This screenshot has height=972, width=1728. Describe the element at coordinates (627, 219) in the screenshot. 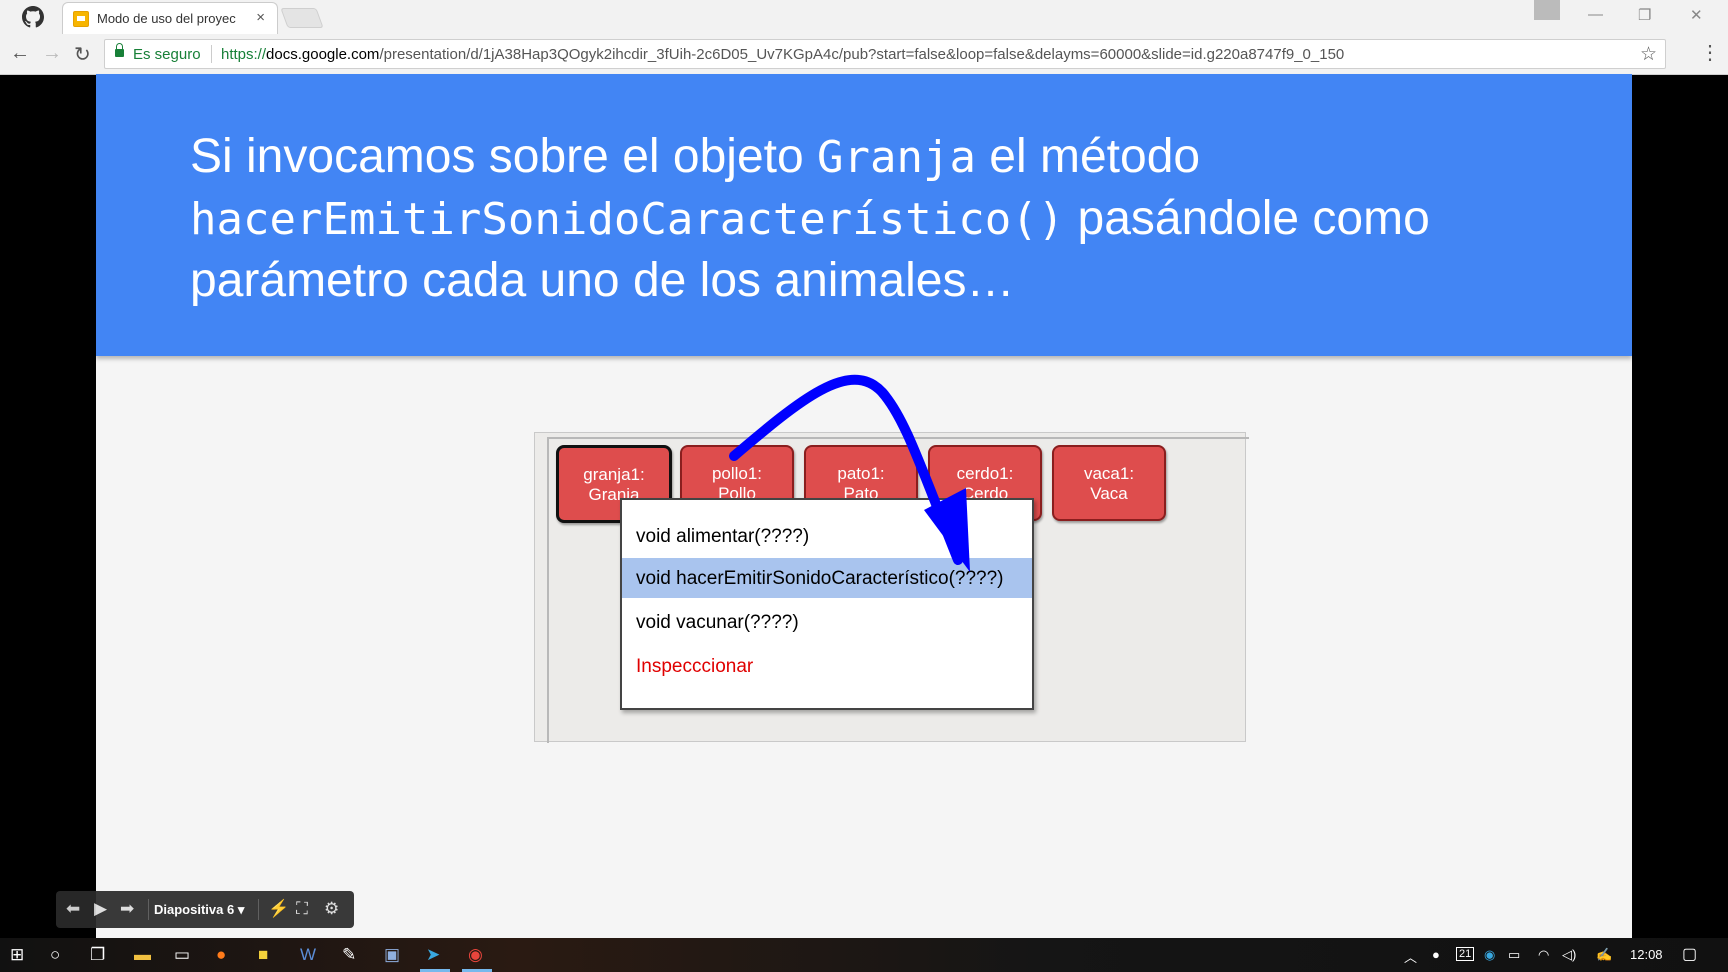

I see `title-code-method: hacerEmitirSonidoCaracterístico()` at that location.